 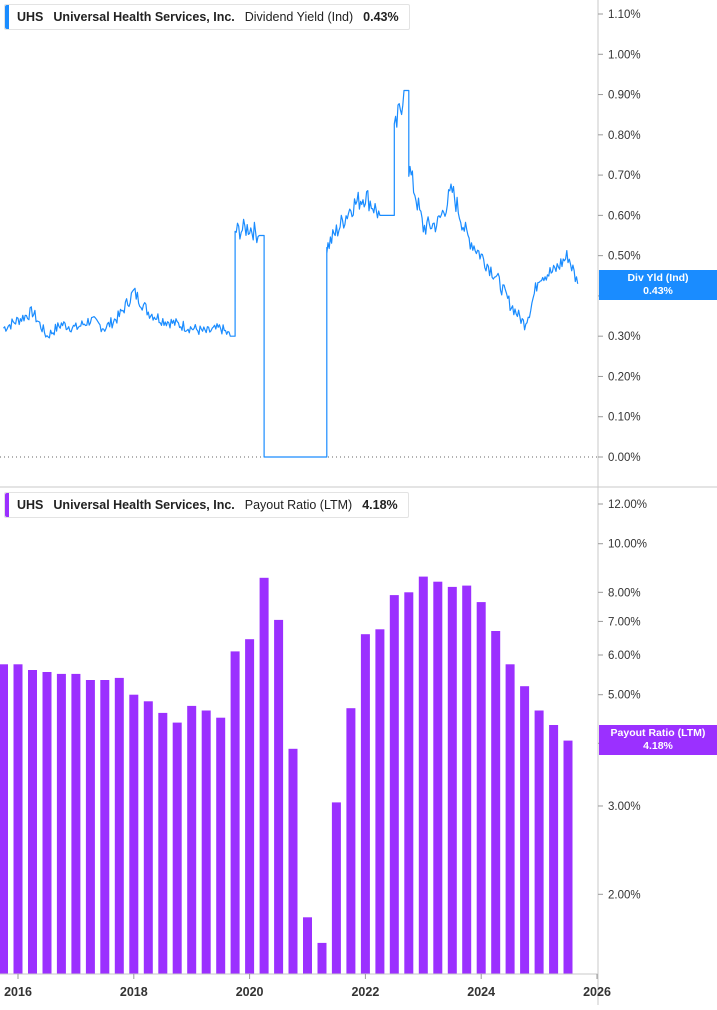 I want to click on x-tick-label: 2022, so click(x=365, y=992).